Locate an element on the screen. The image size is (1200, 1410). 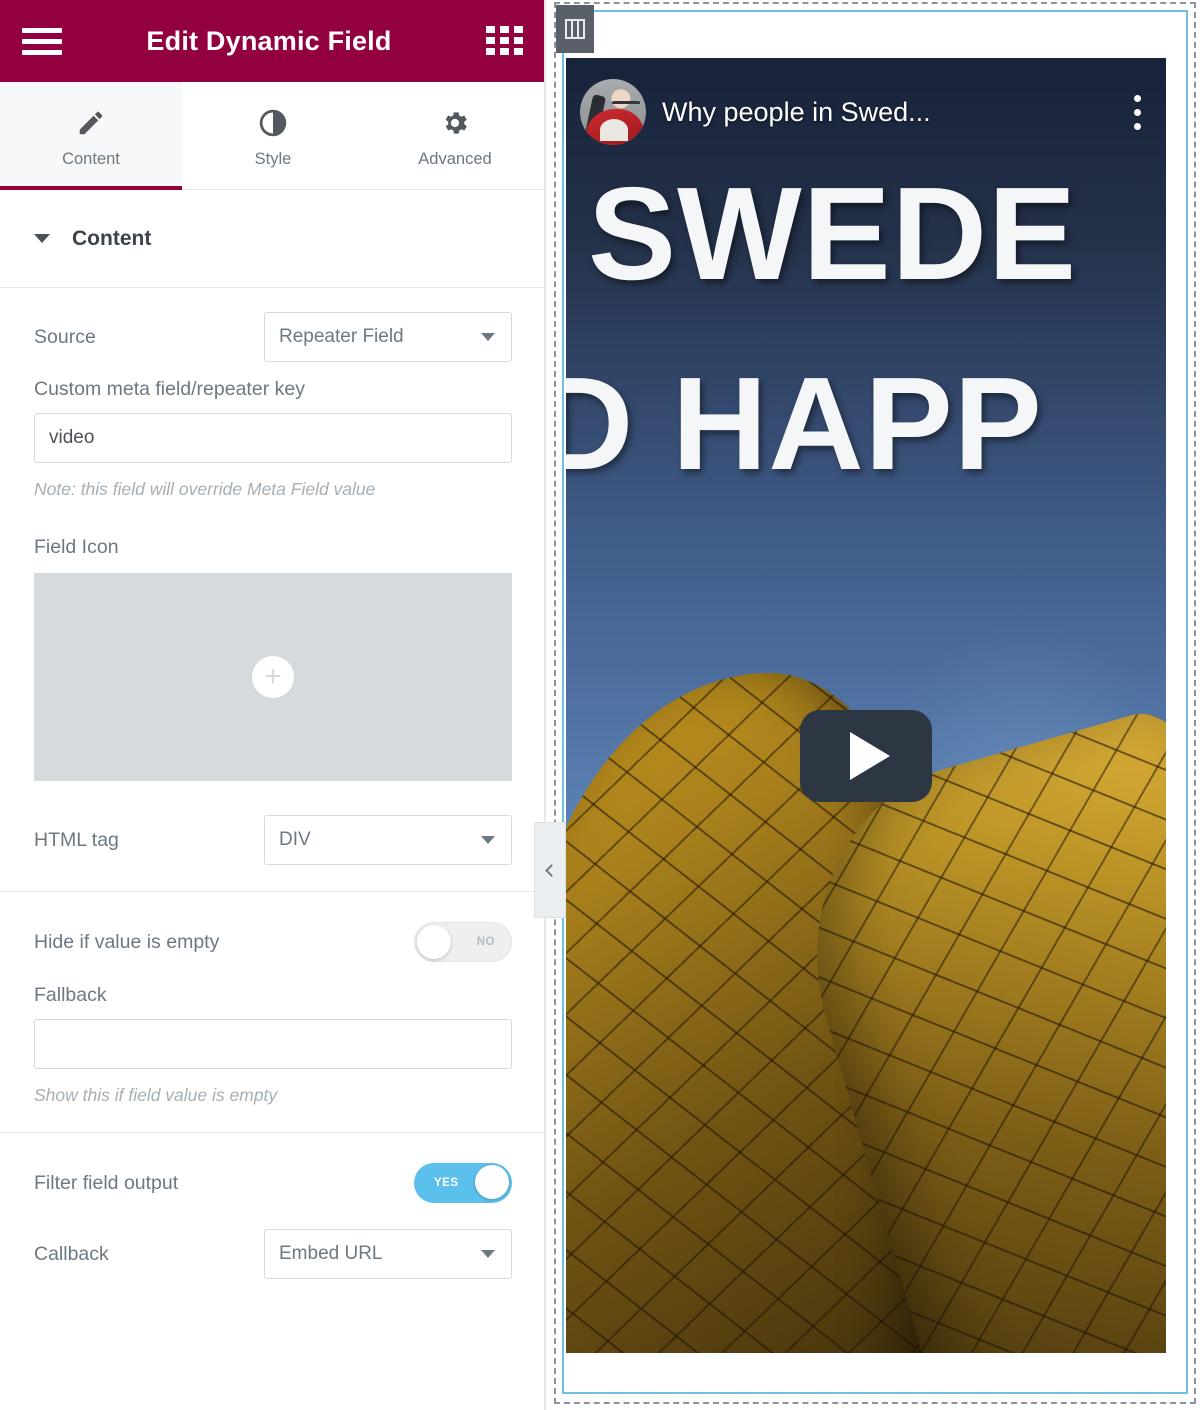
kebab-menu-icon is located at coordinates (1137, 112).